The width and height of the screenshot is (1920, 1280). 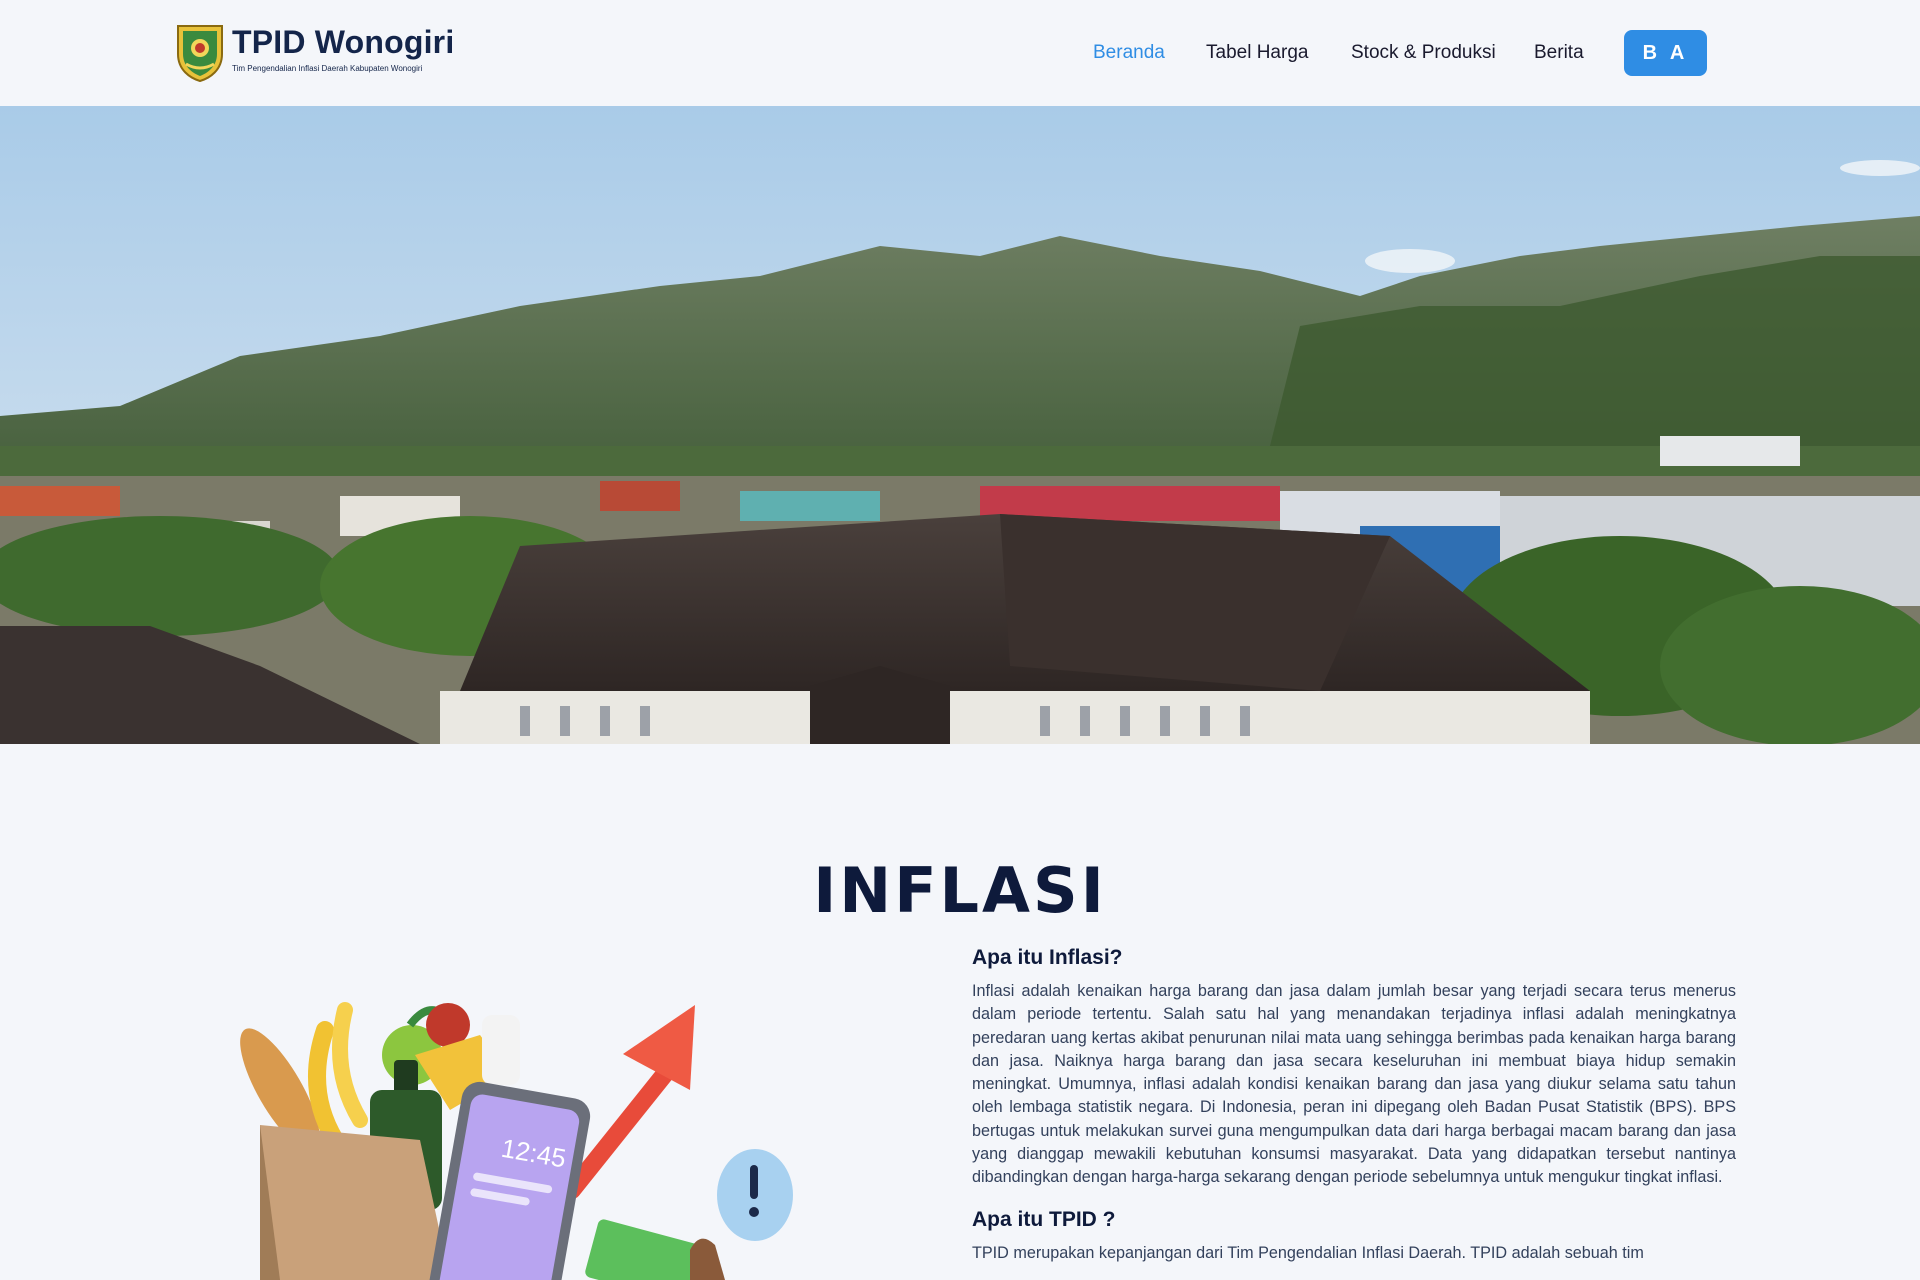 What do you see at coordinates (200, 53) in the screenshot?
I see `shield-emblem-icon` at bounding box center [200, 53].